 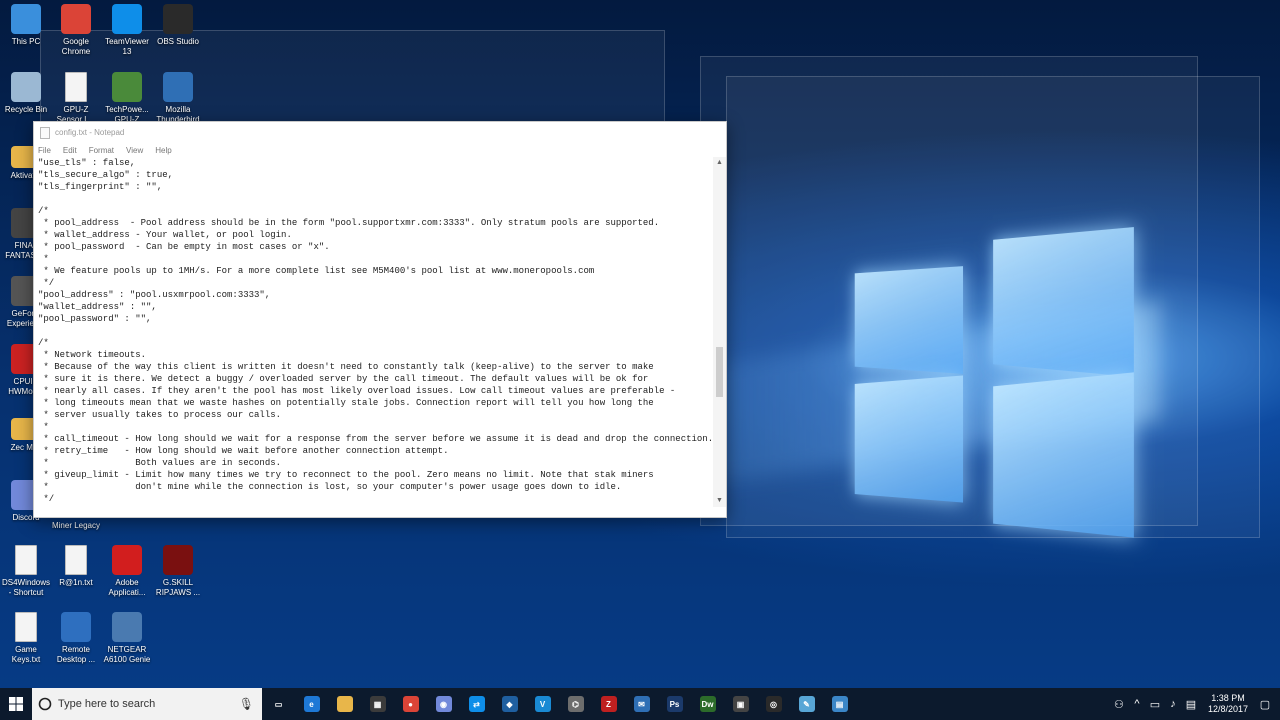 I want to click on taskbar-app-button: ⌬, so click(x=575, y=704).